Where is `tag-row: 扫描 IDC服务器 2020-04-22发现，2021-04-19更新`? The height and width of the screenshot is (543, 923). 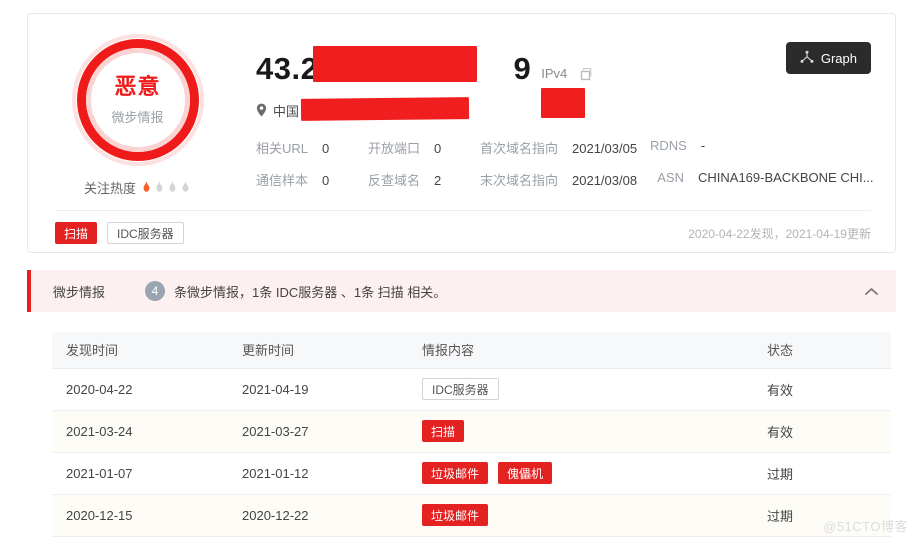 tag-row: 扫描 IDC服务器 2020-04-22发现，2021-04-19更新 is located at coordinates (463, 233).